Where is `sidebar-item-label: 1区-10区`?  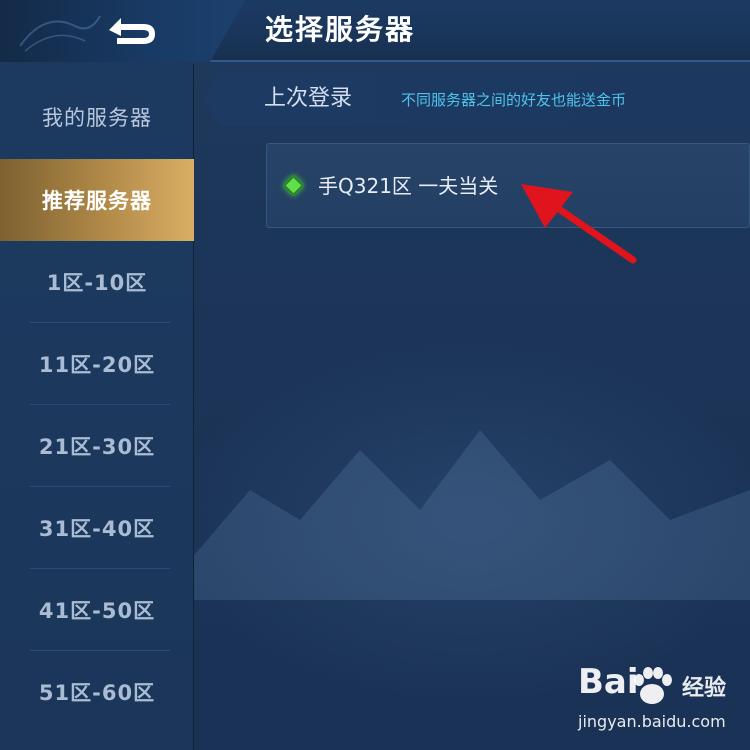 sidebar-item-label: 1区-10区 is located at coordinates (97, 283).